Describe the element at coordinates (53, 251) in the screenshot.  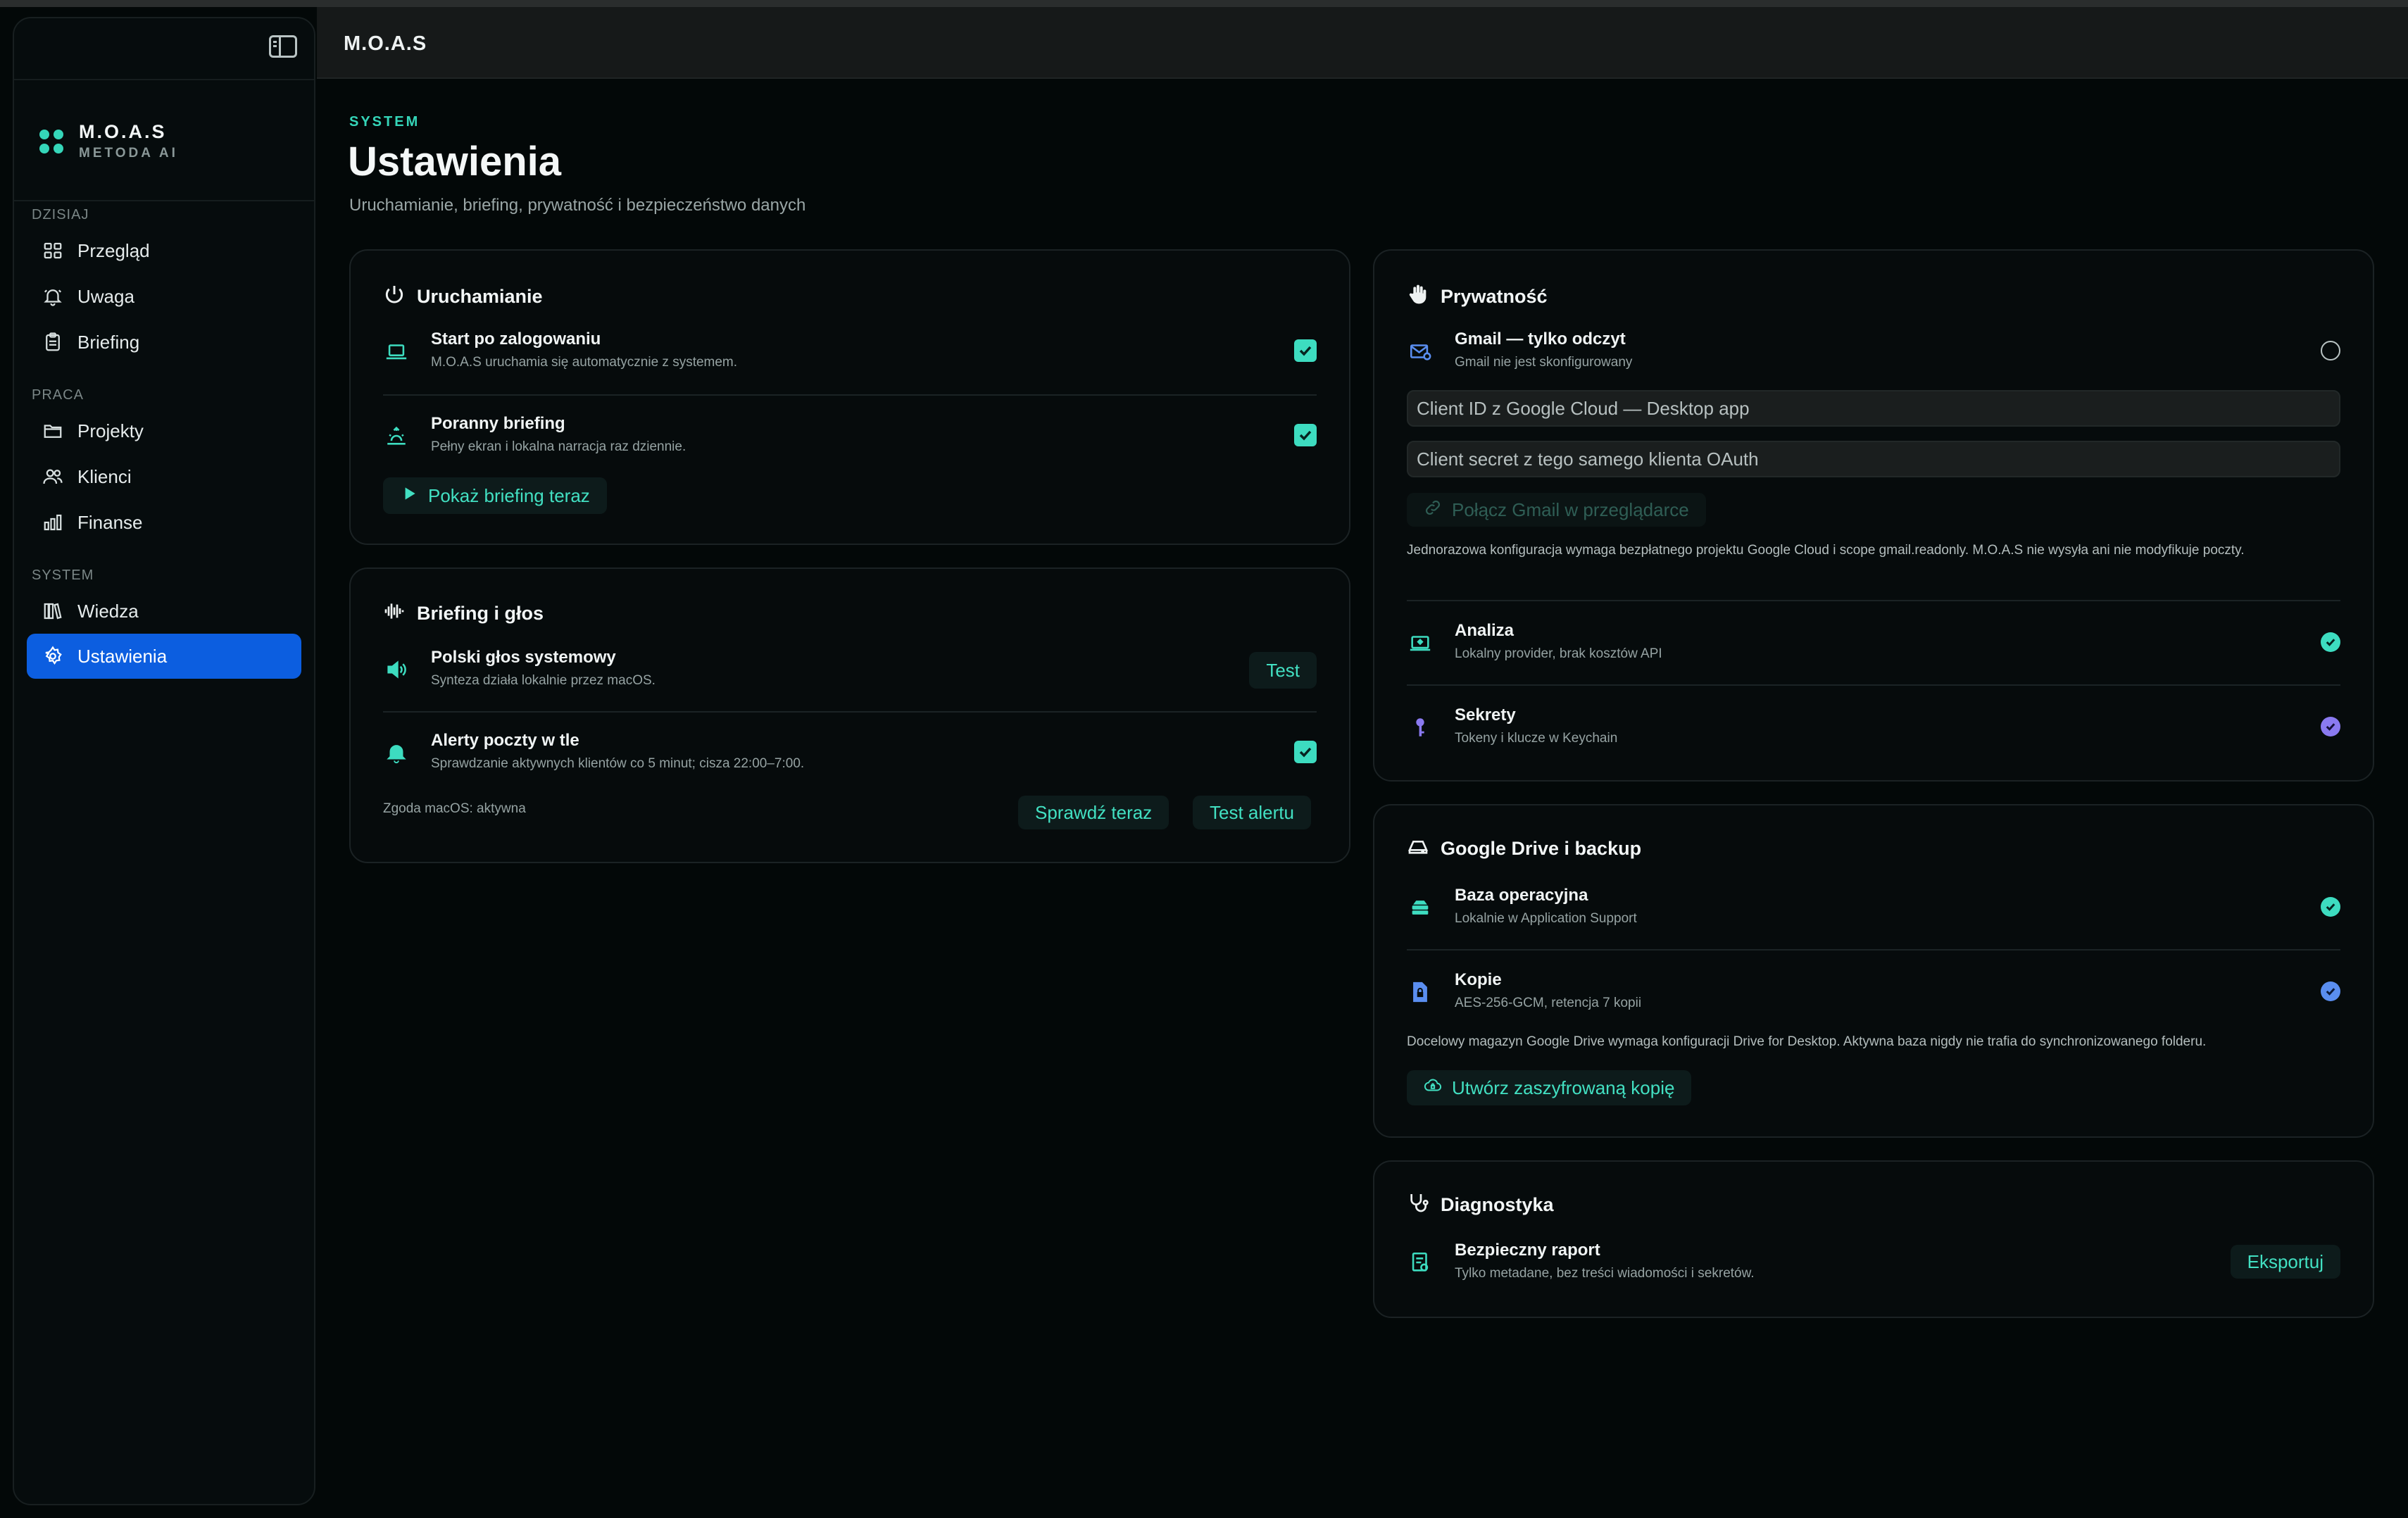
I see `grid-icon` at that location.